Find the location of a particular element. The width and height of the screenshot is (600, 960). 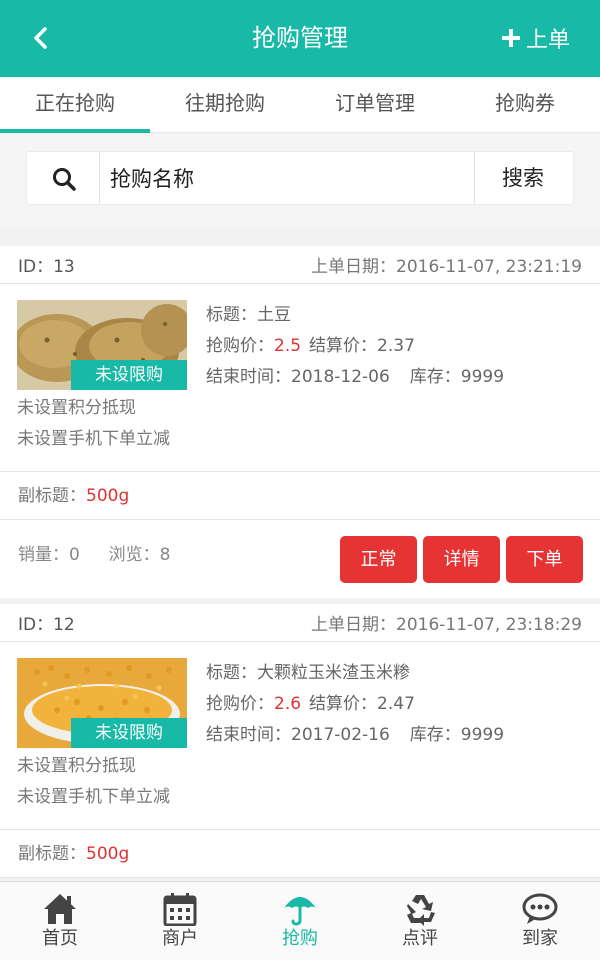

product-title: 大颗粒玉米渣玉米糁 is located at coordinates (333, 673).